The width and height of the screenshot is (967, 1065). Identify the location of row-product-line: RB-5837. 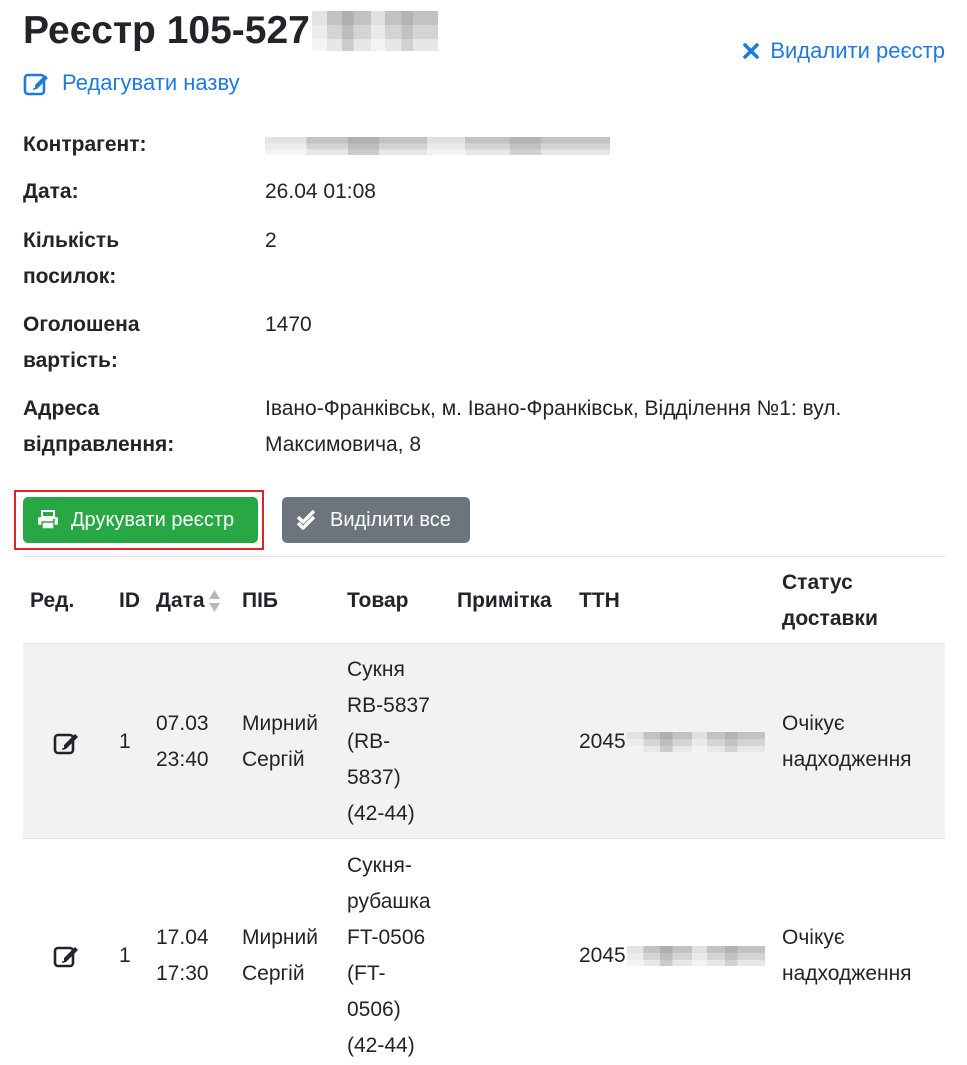
(388, 705).